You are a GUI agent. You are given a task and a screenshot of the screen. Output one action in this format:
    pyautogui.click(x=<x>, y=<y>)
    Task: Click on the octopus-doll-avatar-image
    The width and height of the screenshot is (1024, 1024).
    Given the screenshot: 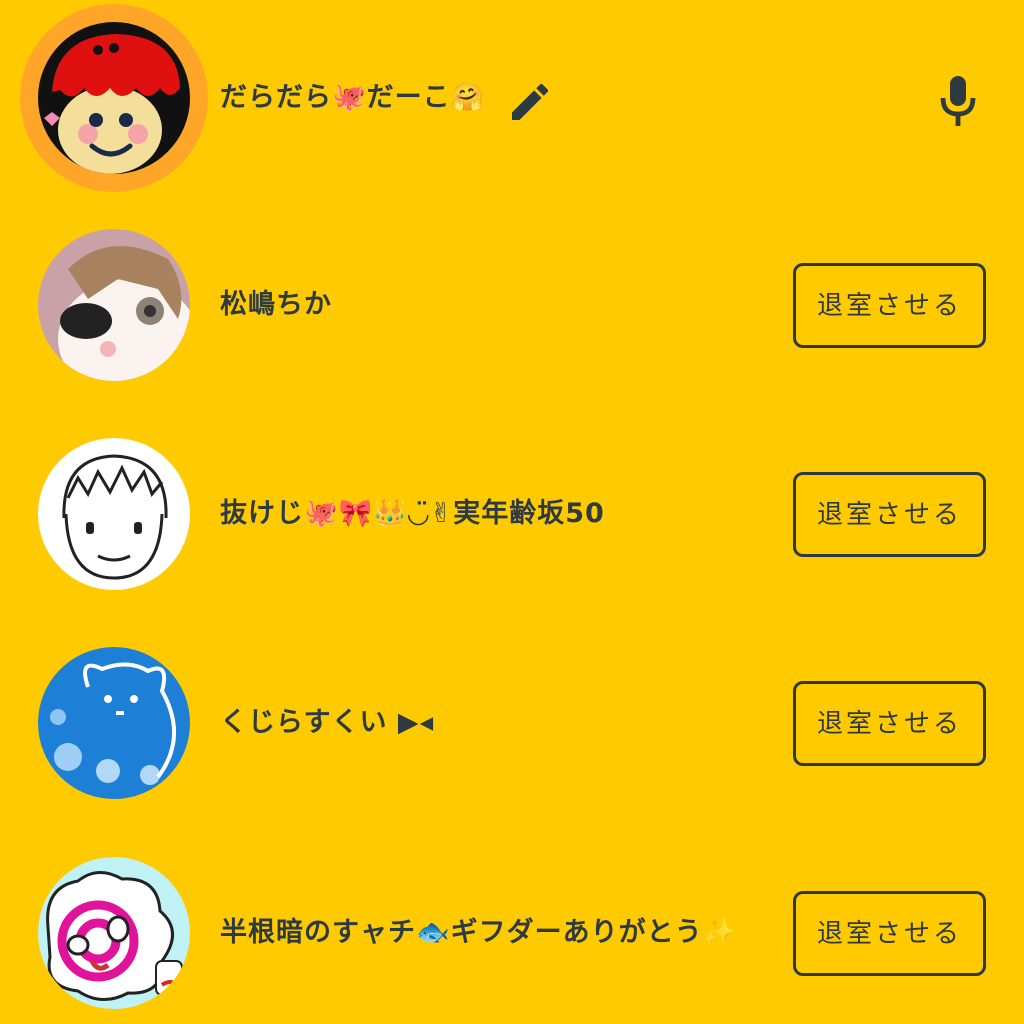 What is the action you would take?
    pyautogui.click(x=114, y=98)
    